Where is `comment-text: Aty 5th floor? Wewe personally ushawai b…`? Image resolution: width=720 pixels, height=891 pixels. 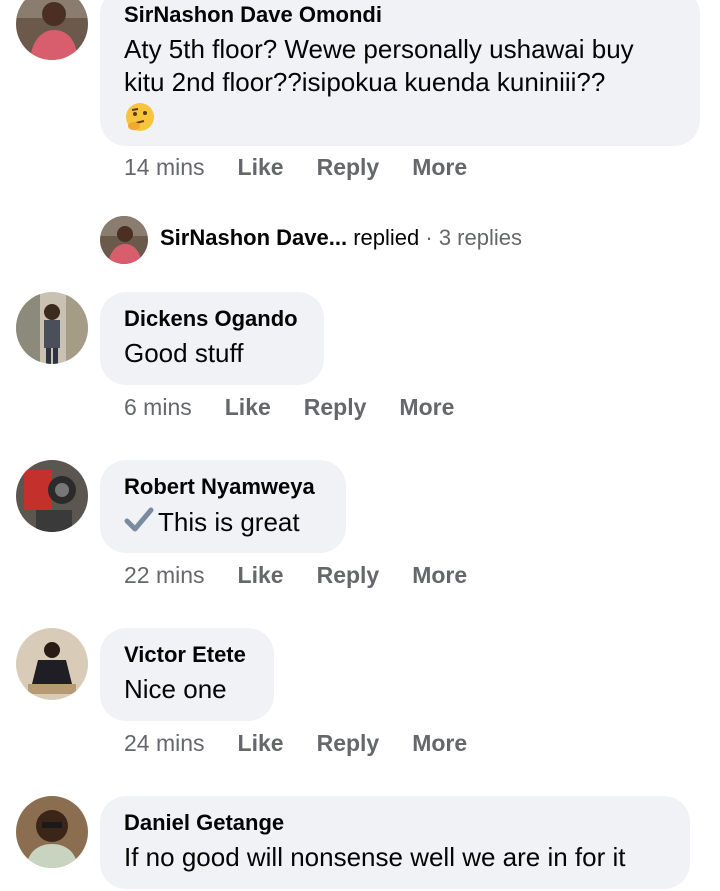 comment-text: Aty 5th floor? Wewe personally ushawai b… is located at coordinates (400, 83).